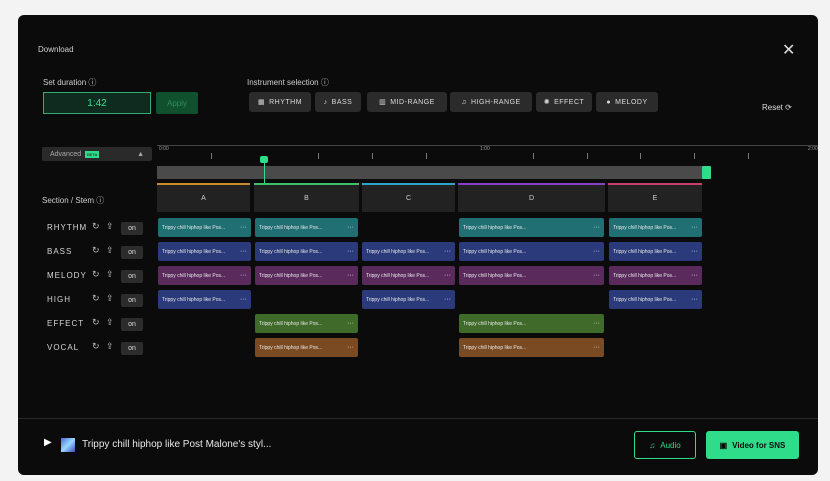 The height and width of the screenshot is (481, 830). I want to click on section-e: E, so click(655, 197).